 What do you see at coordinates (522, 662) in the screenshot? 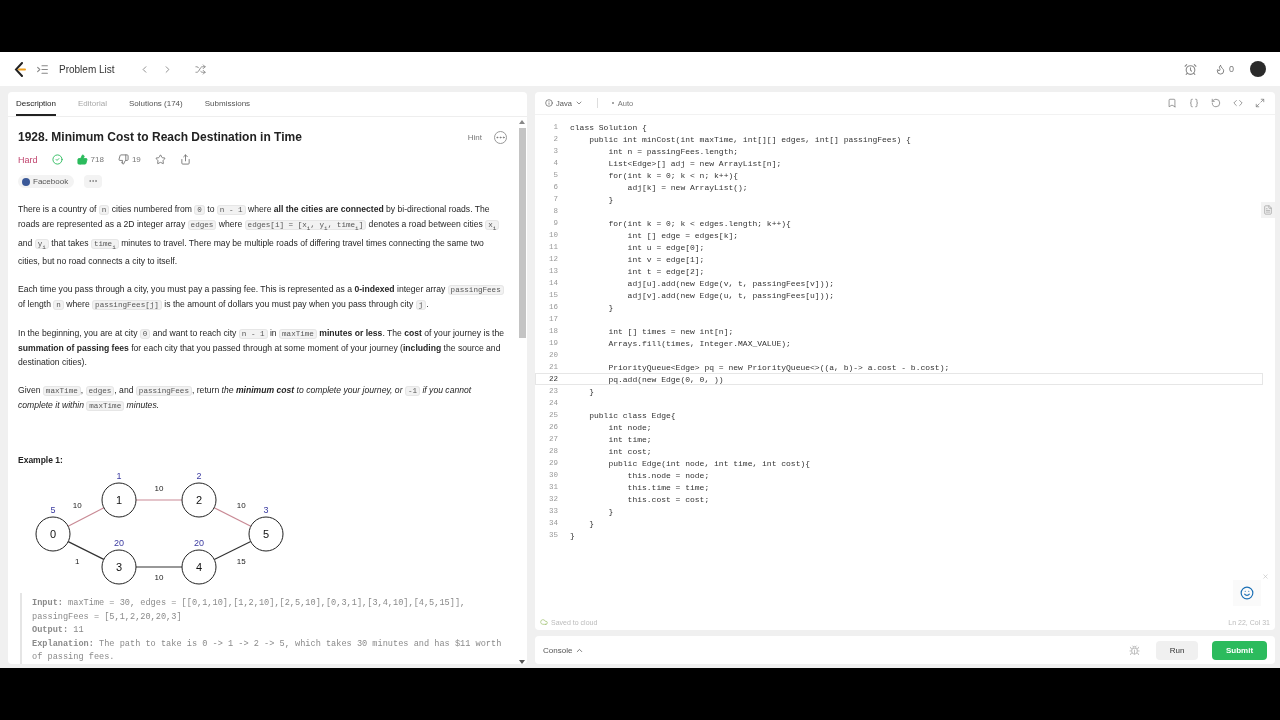
I see `scroll-down-icon` at bounding box center [522, 662].